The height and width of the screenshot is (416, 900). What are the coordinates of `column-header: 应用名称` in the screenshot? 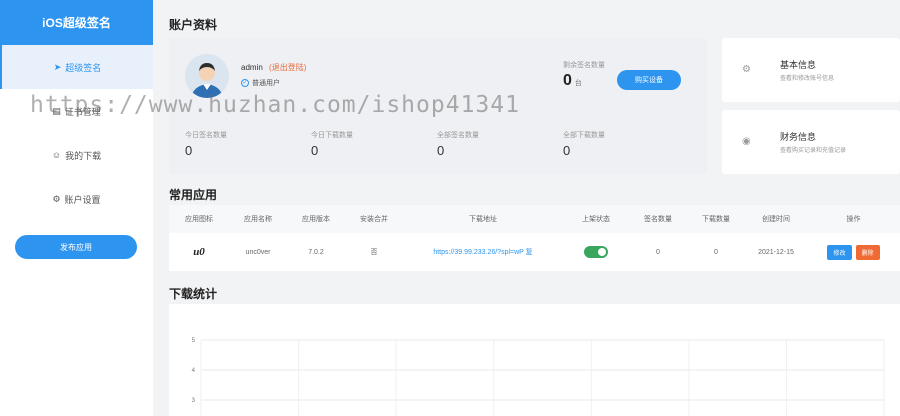 It's located at (258, 219).